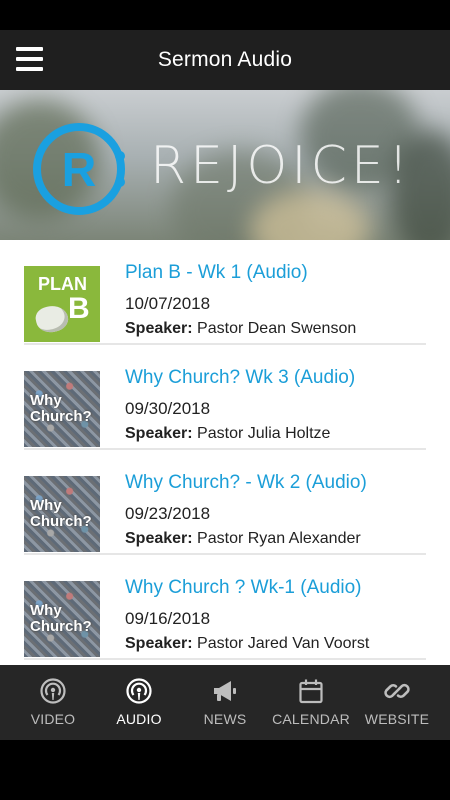 Image resolution: width=450 pixels, height=800 pixels. What do you see at coordinates (29, 59) in the screenshot?
I see `hamburger-menu-icon` at bounding box center [29, 59].